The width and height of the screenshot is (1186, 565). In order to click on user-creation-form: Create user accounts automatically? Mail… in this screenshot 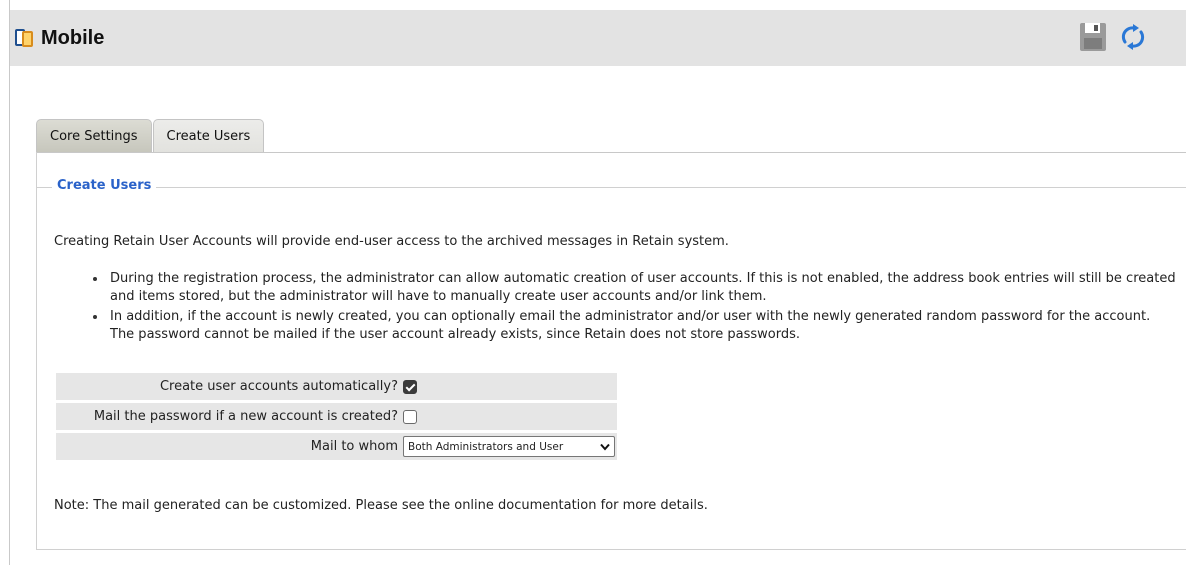, I will do `click(336, 416)`.